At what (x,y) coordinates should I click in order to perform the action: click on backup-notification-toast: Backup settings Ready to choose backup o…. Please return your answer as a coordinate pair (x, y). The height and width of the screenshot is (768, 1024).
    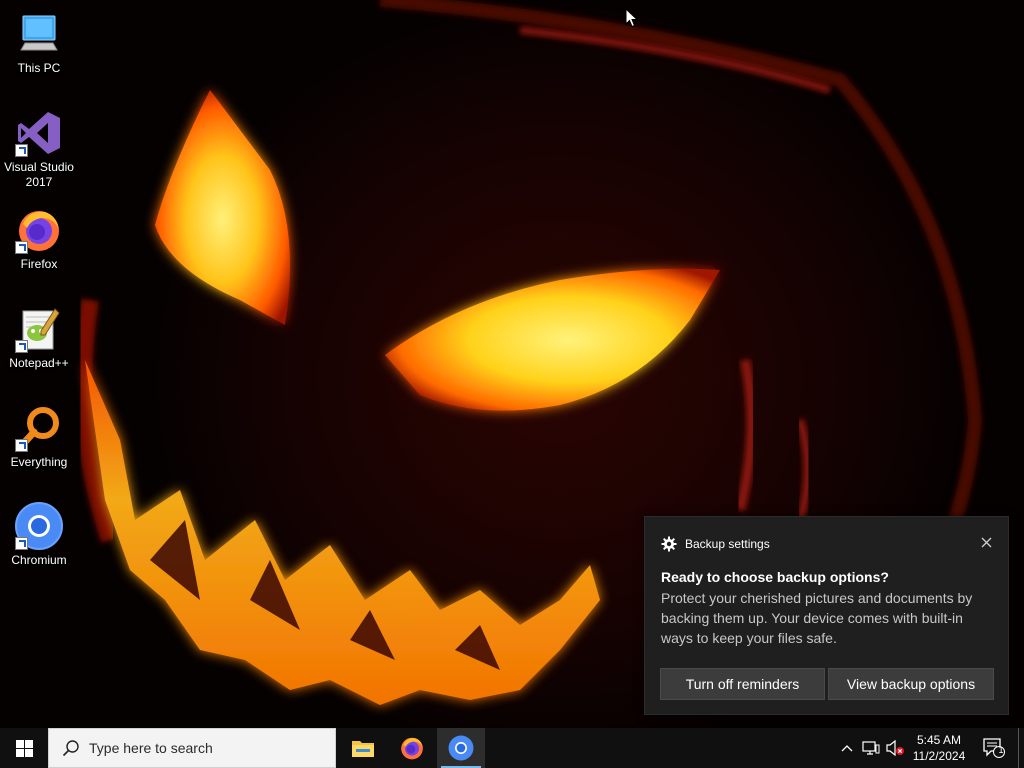
    Looking at the image, I should click on (826, 615).